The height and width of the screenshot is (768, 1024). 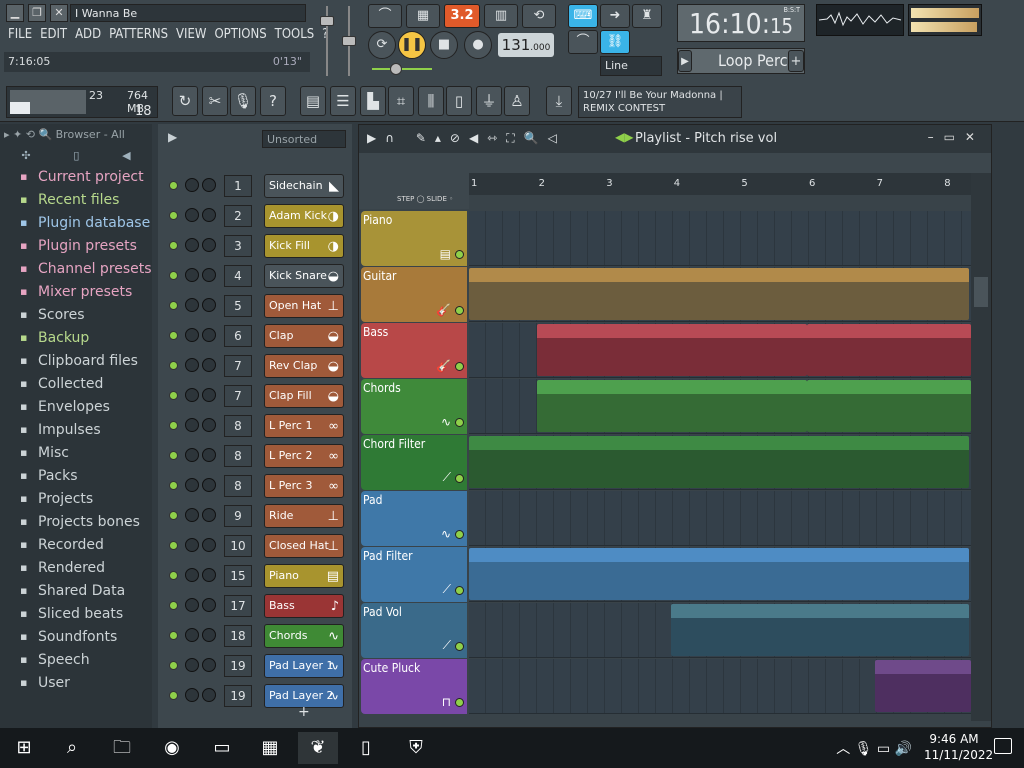 What do you see at coordinates (583, 16) in the screenshot?
I see `typing-keyboard-button: ⌨` at bounding box center [583, 16].